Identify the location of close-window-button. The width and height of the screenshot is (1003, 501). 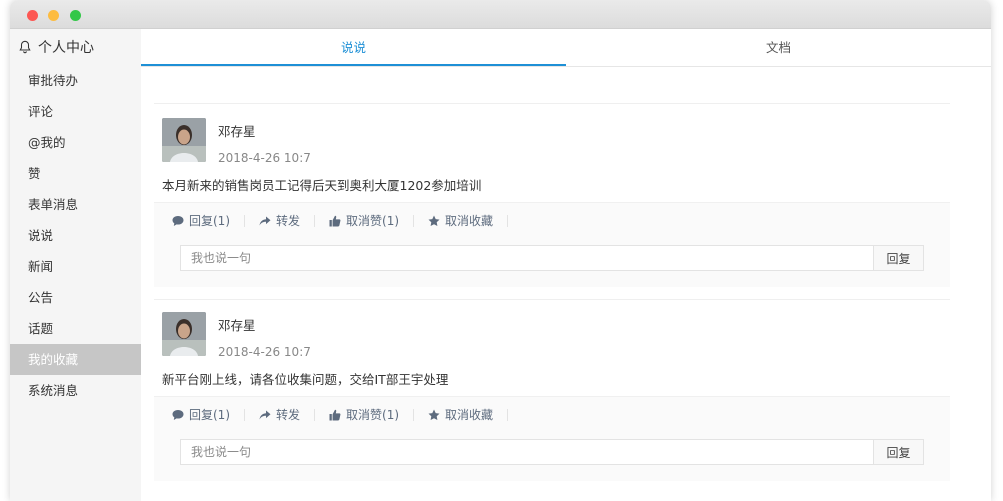
(32, 15).